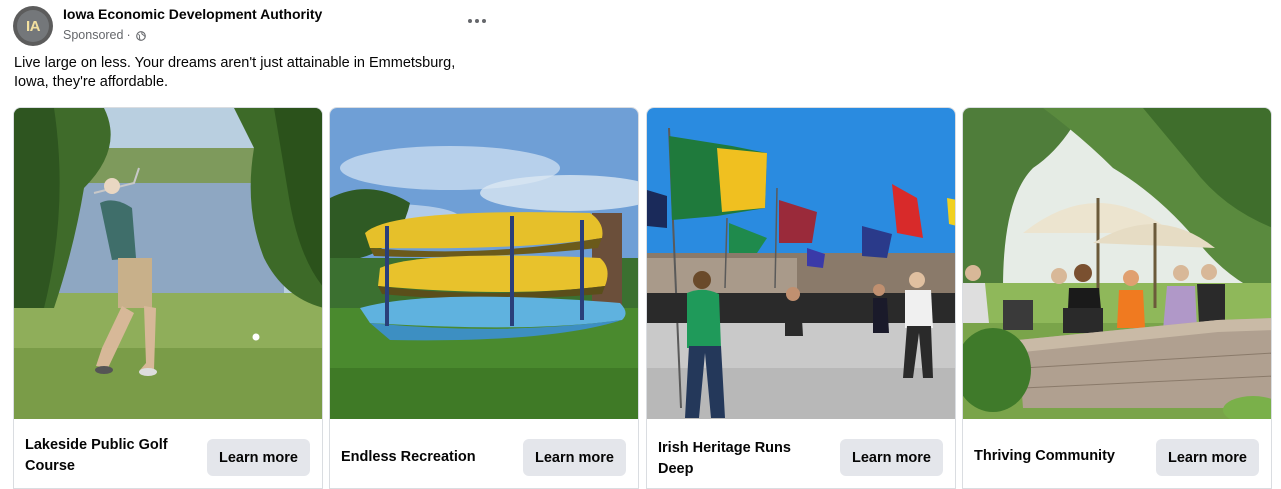  What do you see at coordinates (93, 35) in the screenshot?
I see `sponsored-label: Sponsored` at bounding box center [93, 35].